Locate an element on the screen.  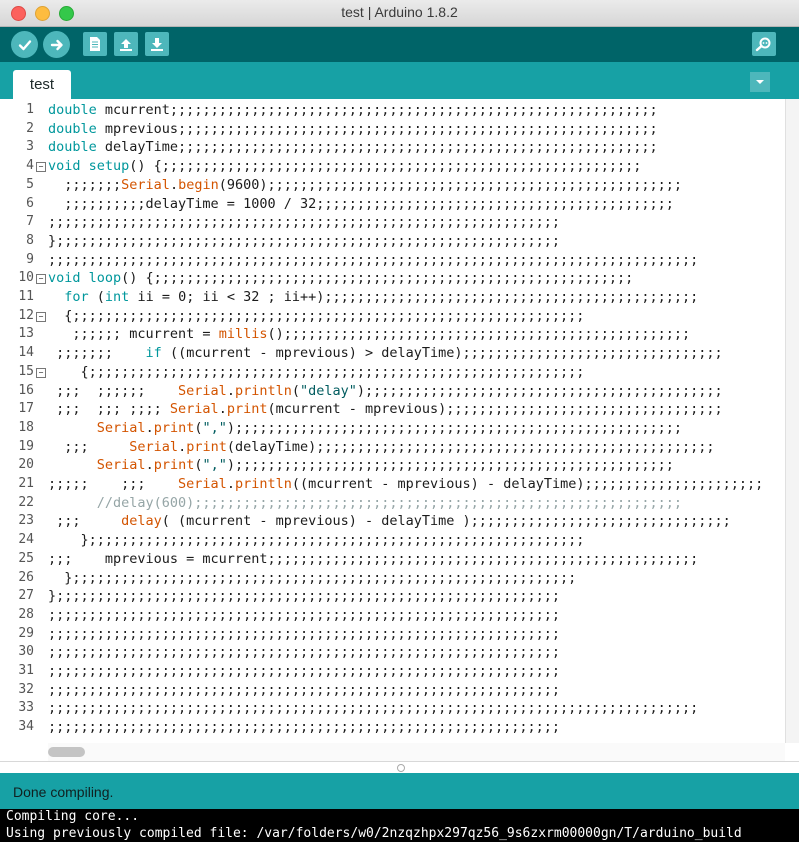
line-number: 32 is located at coordinates (26, 689).